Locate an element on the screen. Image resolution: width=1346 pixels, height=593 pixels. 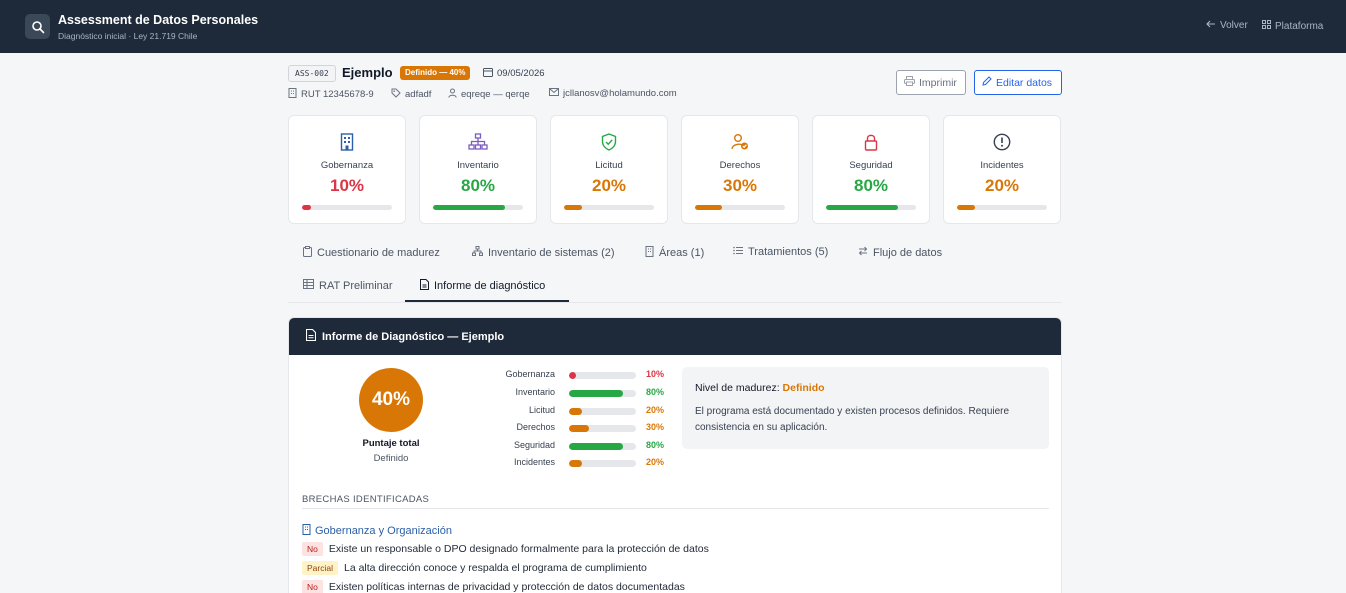
report-title: Informe de Diagnóstico — Ejemplo is located at coordinates (413, 336).